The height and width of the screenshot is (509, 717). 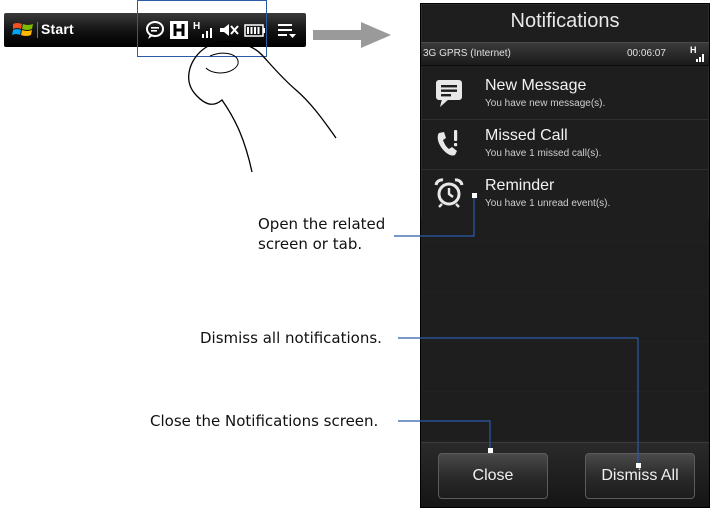 What do you see at coordinates (543, 153) in the screenshot?
I see `notification-subtitle: You have 1 missed call(s).` at bounding box center [543, 153].